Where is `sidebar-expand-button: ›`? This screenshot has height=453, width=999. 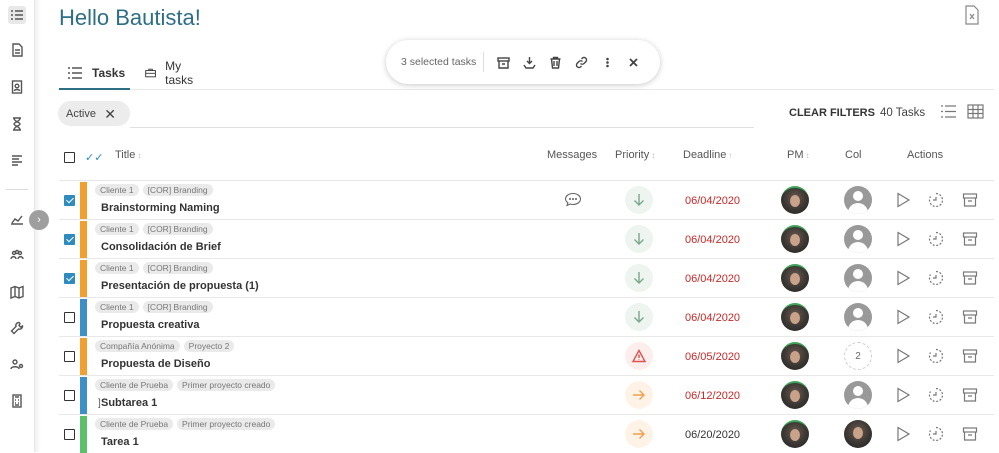
sidebar-expand-button: › is located at coordinates (39, 220).